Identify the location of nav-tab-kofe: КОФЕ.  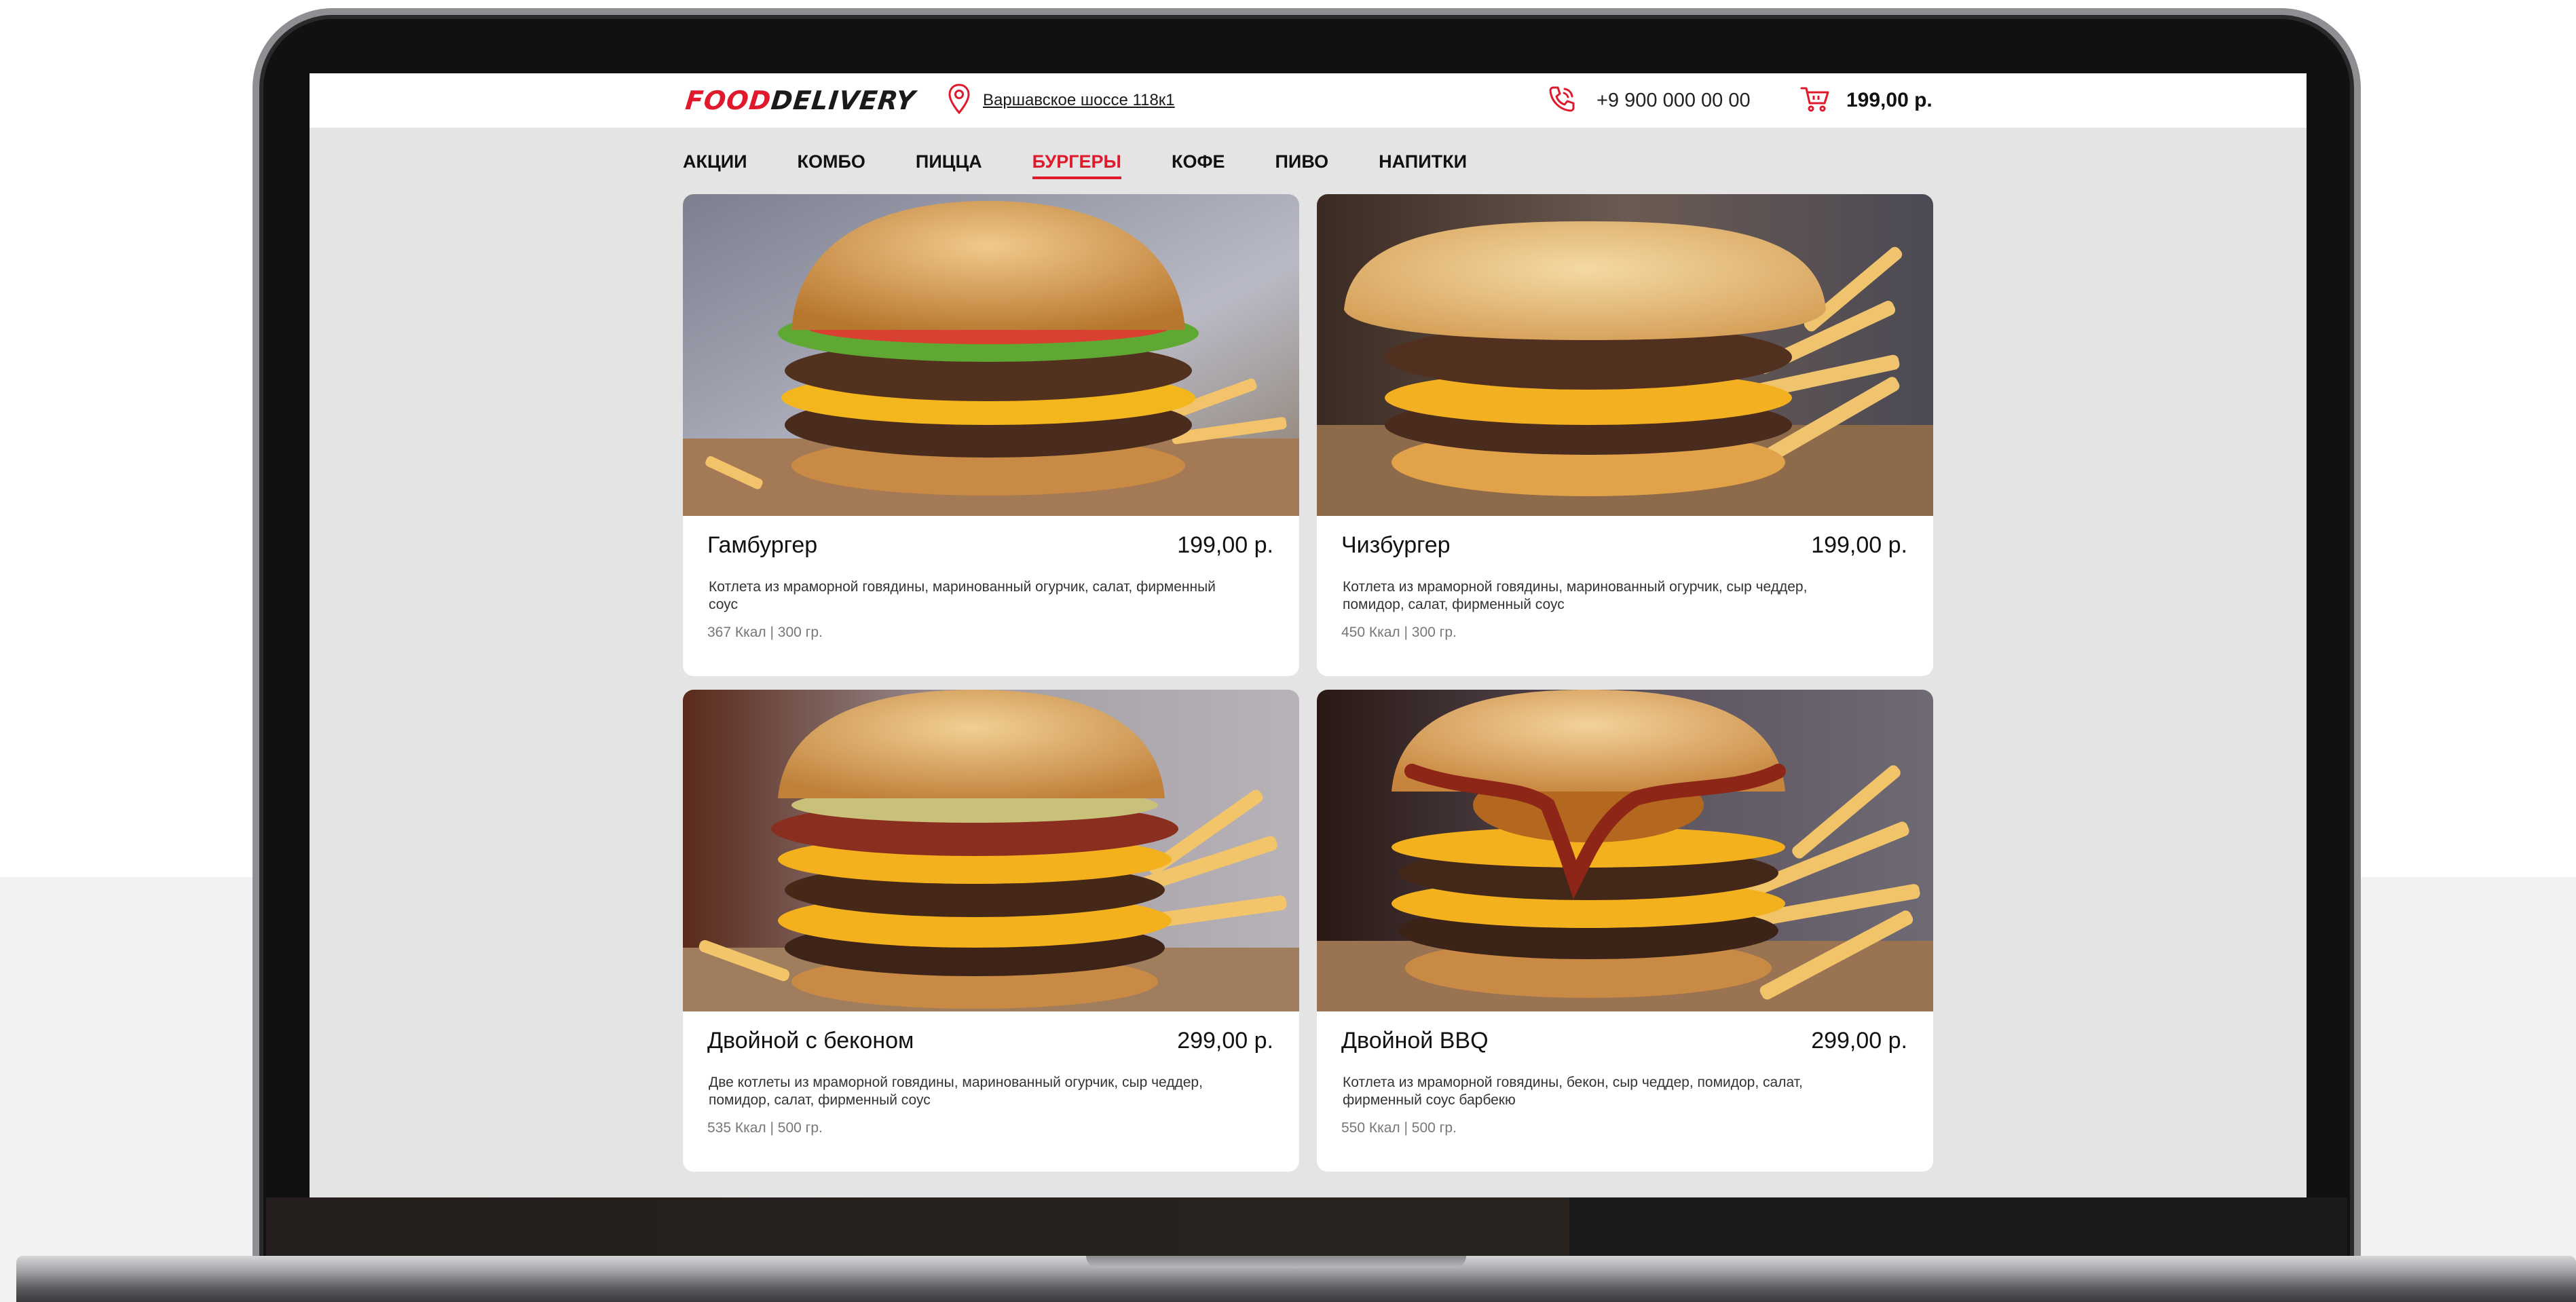
(1199, 163).